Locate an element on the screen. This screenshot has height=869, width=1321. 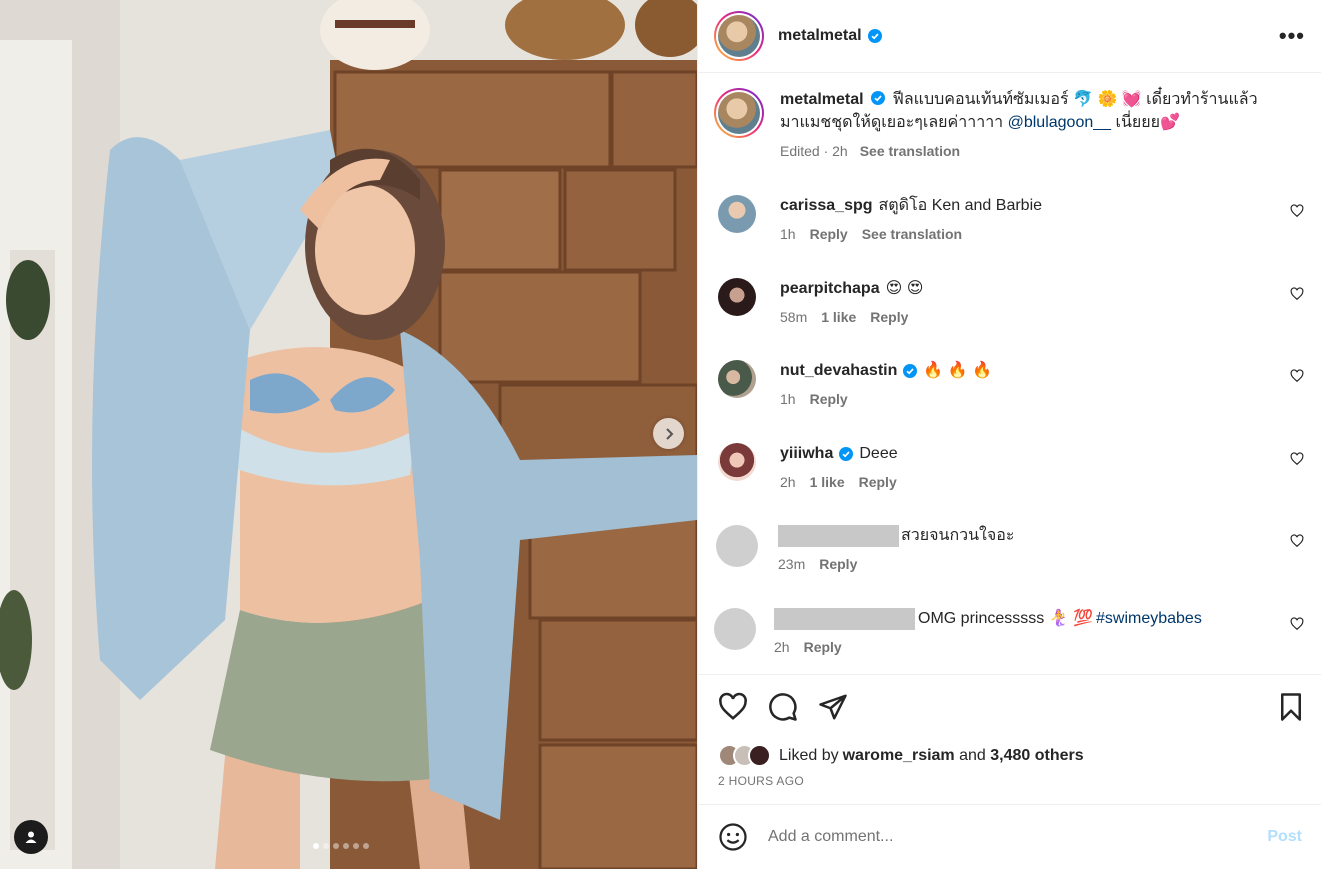
add-comment-bar: Post is located at coordinates (1009, 836).